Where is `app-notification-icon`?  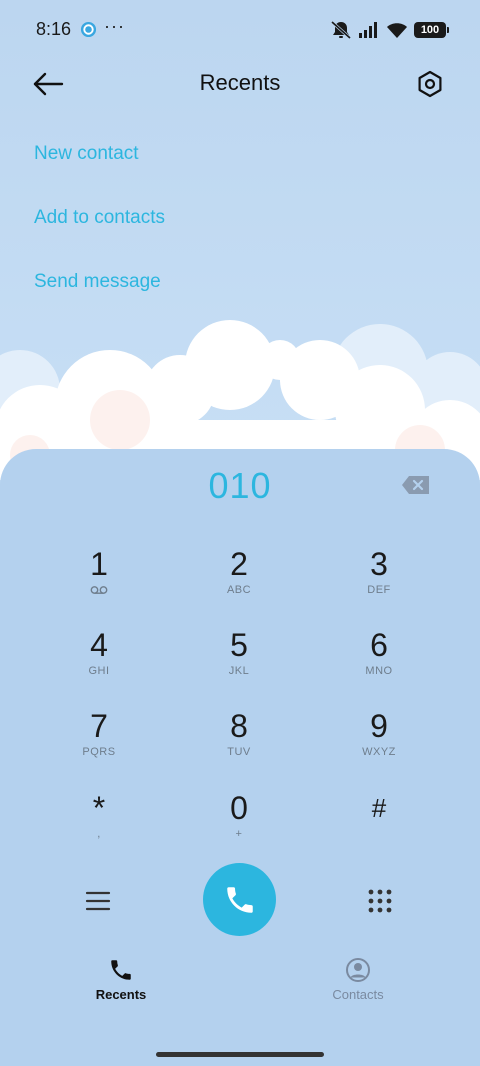 app-notification-icon is located at coordinates (88, 29).